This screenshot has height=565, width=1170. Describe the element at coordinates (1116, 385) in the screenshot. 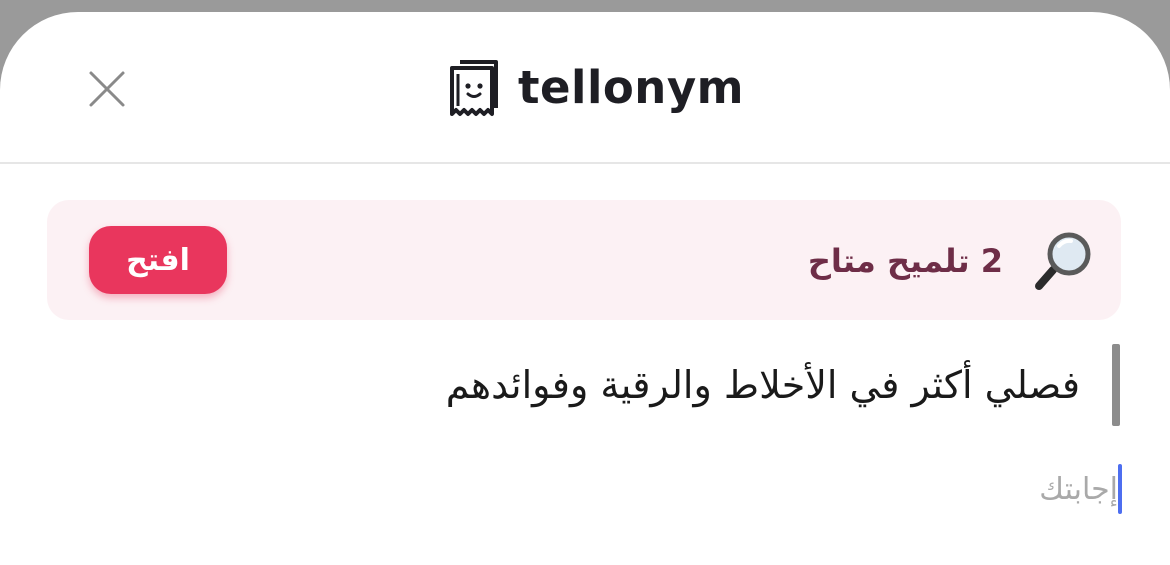

I see `question-accent-bar` at that location.